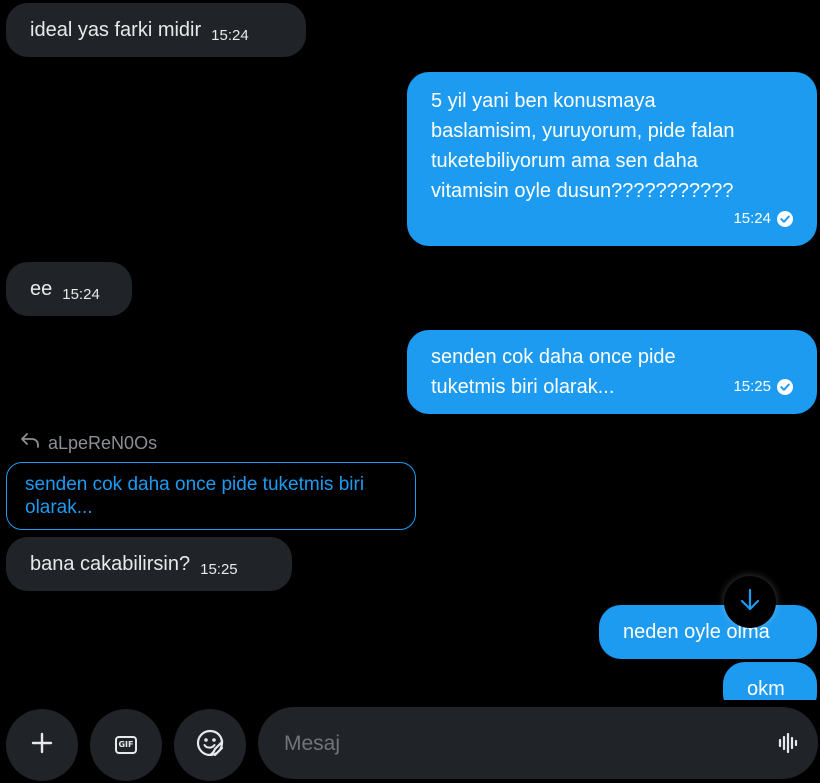 The image size is (820, 783). Describe the element at coordinates (514, 744) in the screenshot. I see `message-input` at that location.